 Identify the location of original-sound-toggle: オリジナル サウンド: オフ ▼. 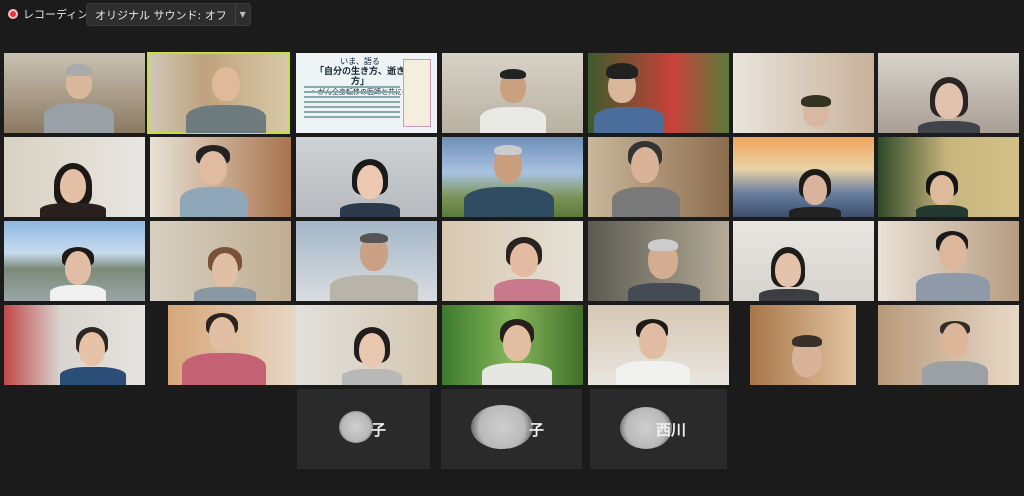
(168, 14).